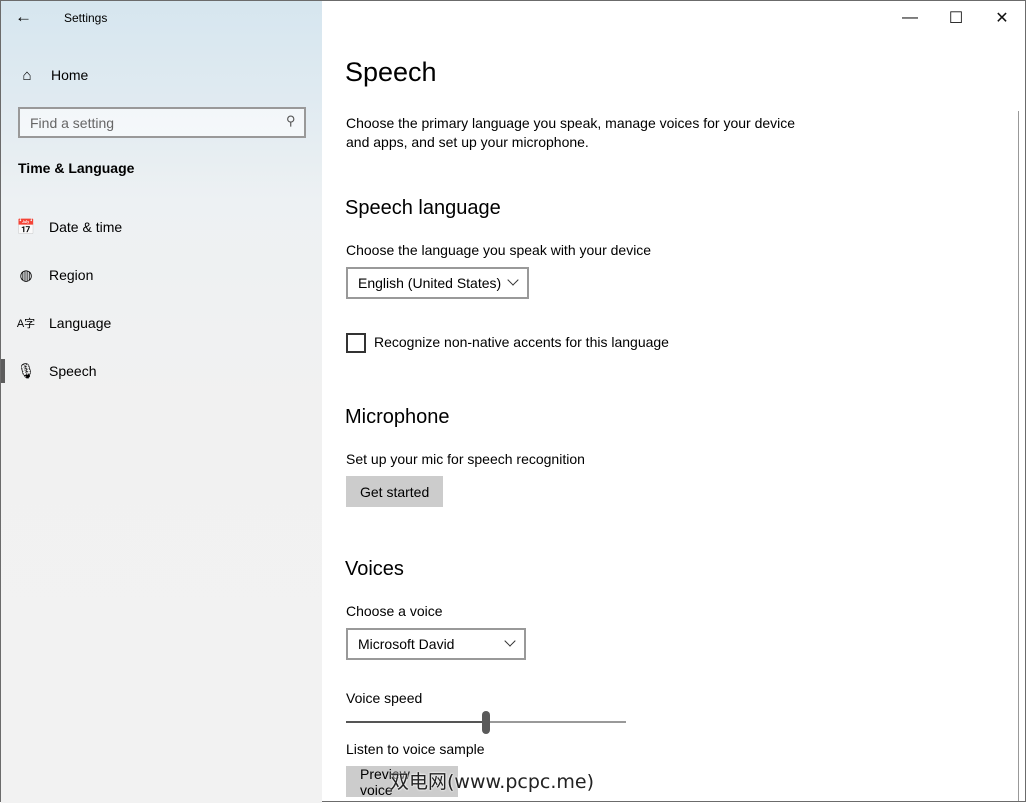 The width and height of the screenshot is (1026, 803). What do you see at coordinates (161, 323) in the screenshot?
I see `sidebar-item-language: A字 Language` at bounding box center [161, 323].